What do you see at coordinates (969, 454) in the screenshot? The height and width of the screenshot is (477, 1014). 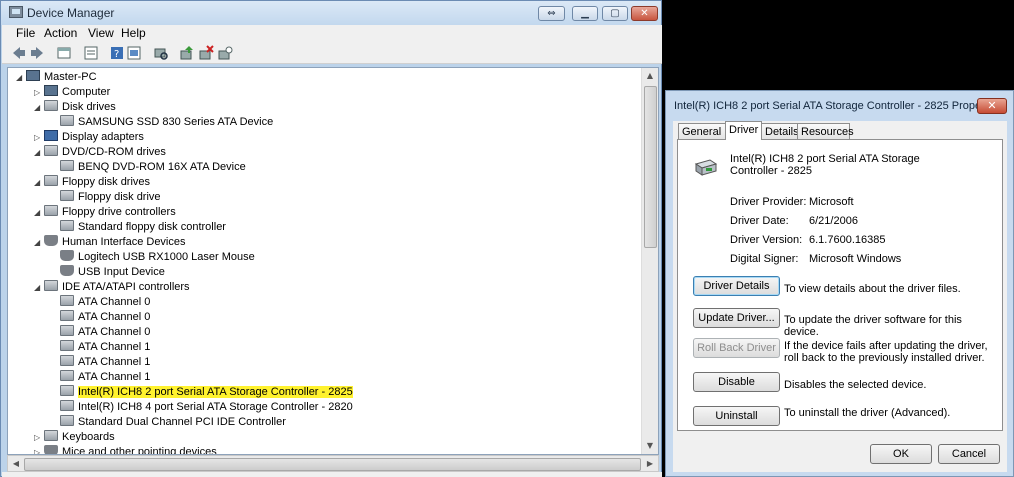 I see `cancel-button: Cancel` at bounding box center [969, 454].